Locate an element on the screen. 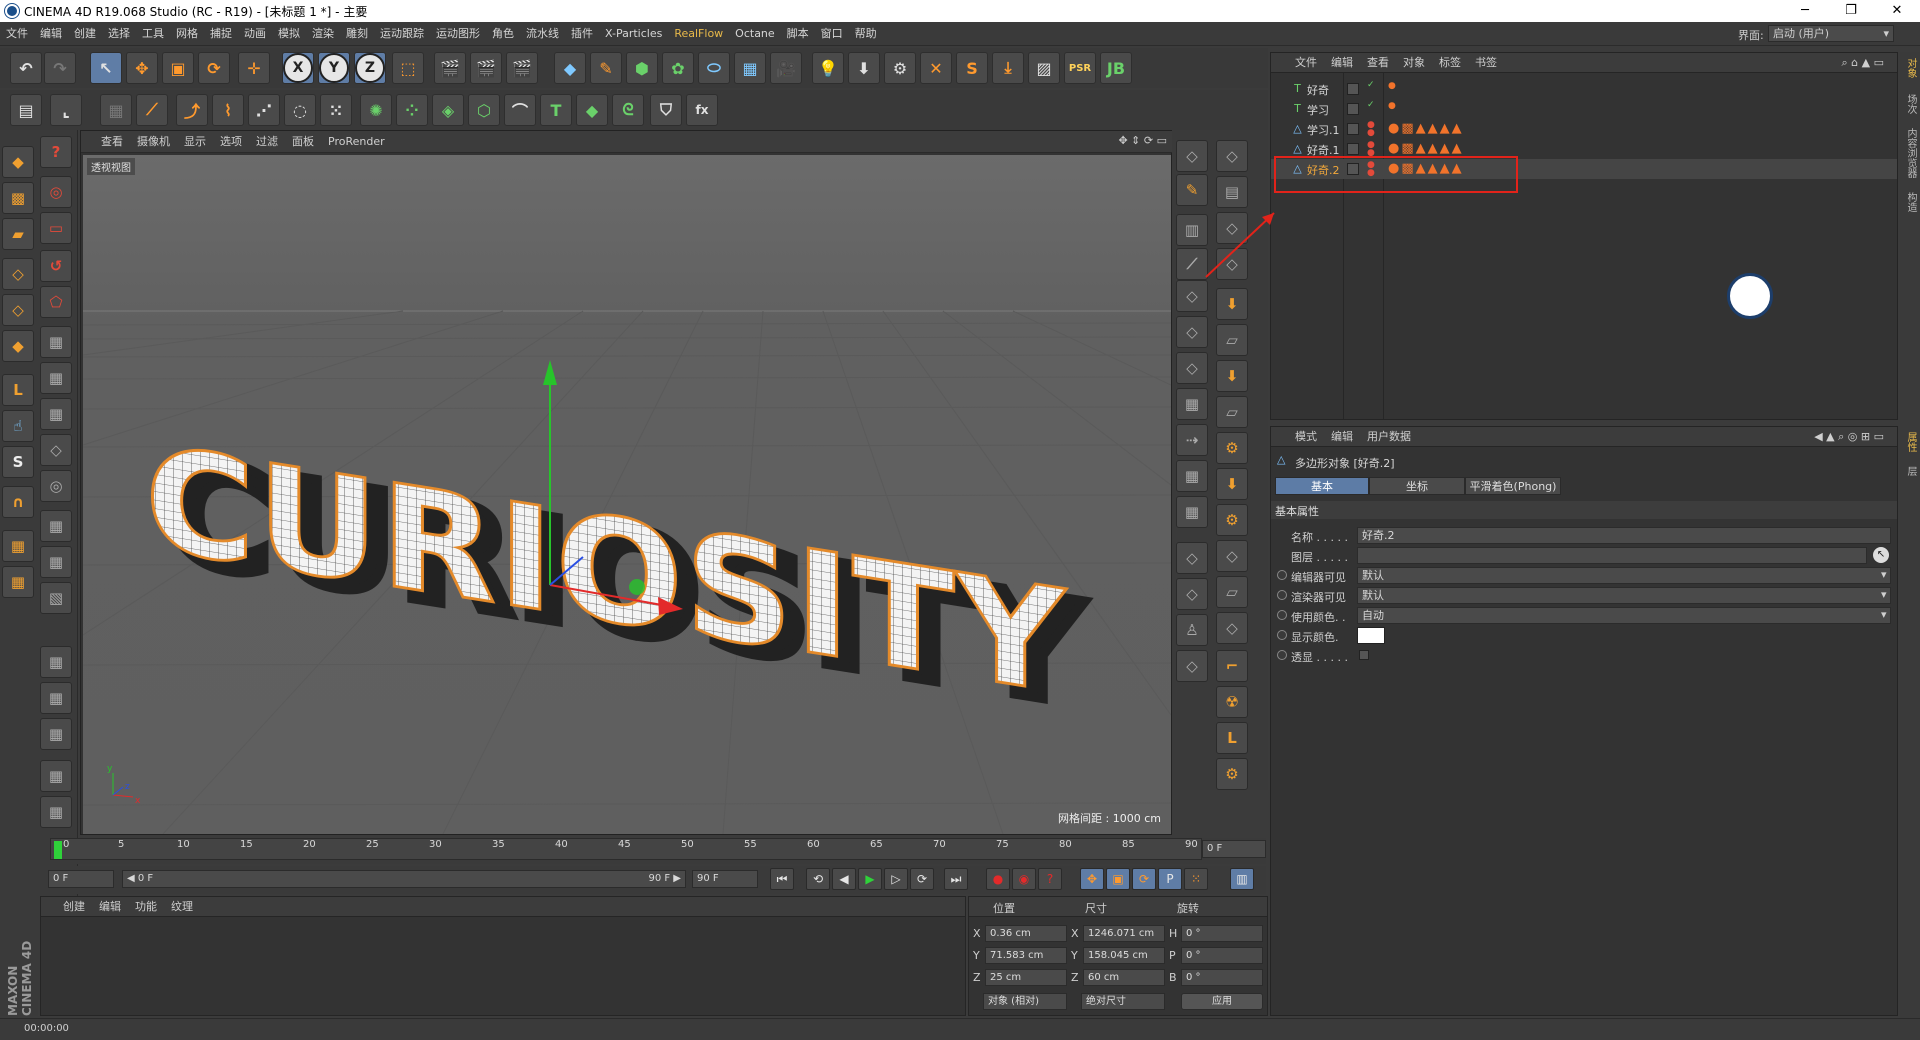 This screenshot has width=1920, height=1040. live-selection-button: ↖ is located at coordinates (106, 68).